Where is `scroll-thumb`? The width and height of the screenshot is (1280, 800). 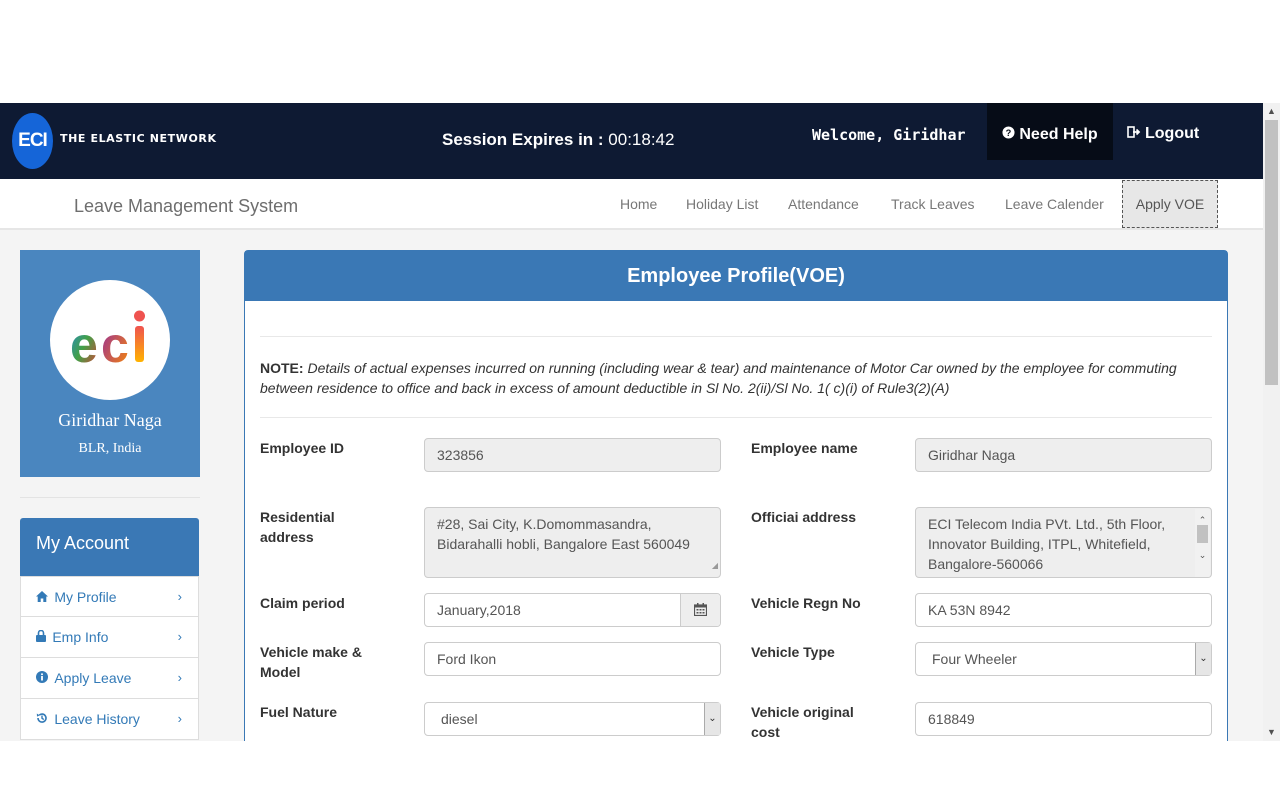 scroll-thumb is located at coordinates (1202, 534).